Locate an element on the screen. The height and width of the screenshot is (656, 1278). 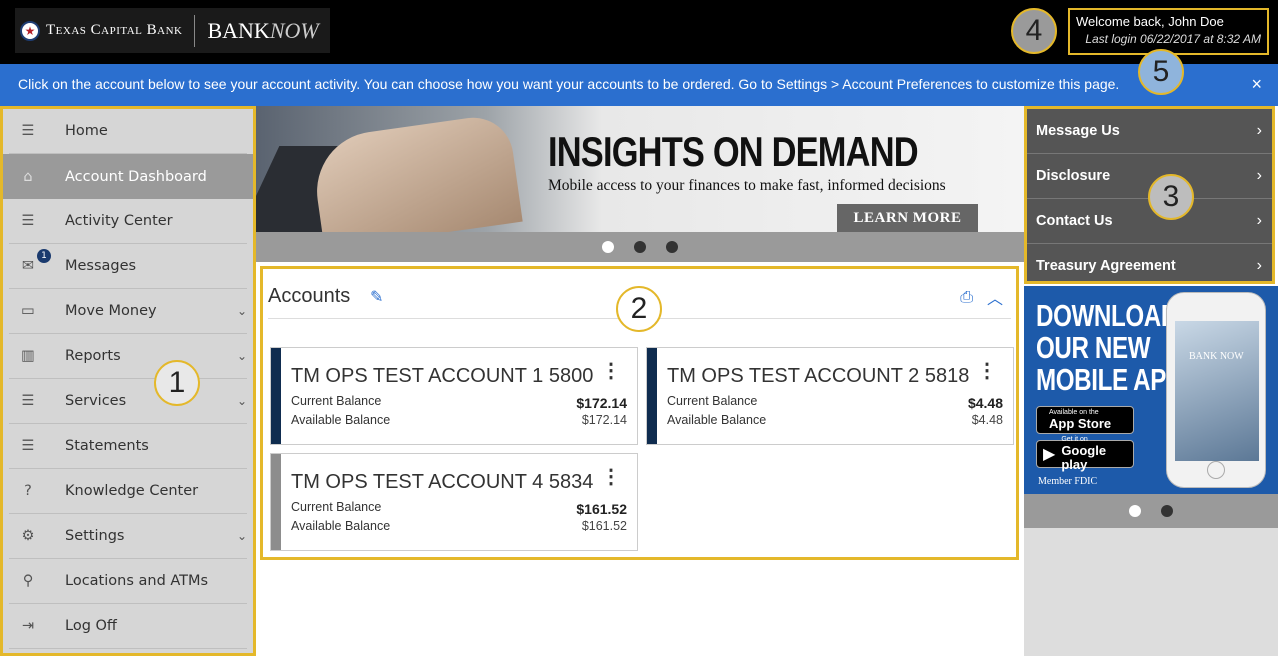
sidebar-item-account-dashboard: ⌂ Account Dashboard is located at coordinates (128, 176).